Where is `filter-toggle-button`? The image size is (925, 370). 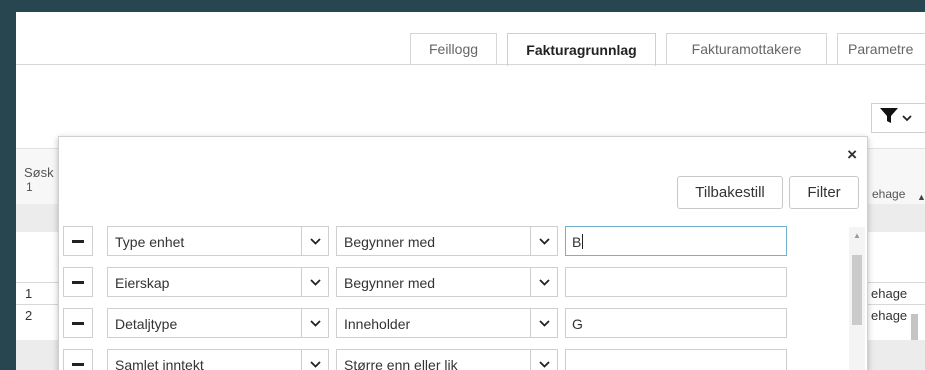 filter-toggle-button is located at coordinates (898, 118).